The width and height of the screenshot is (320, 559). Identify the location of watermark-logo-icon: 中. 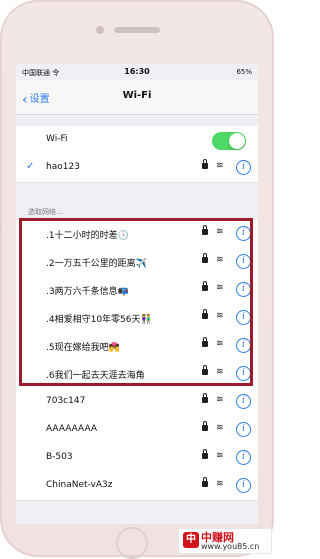
(191, 540).